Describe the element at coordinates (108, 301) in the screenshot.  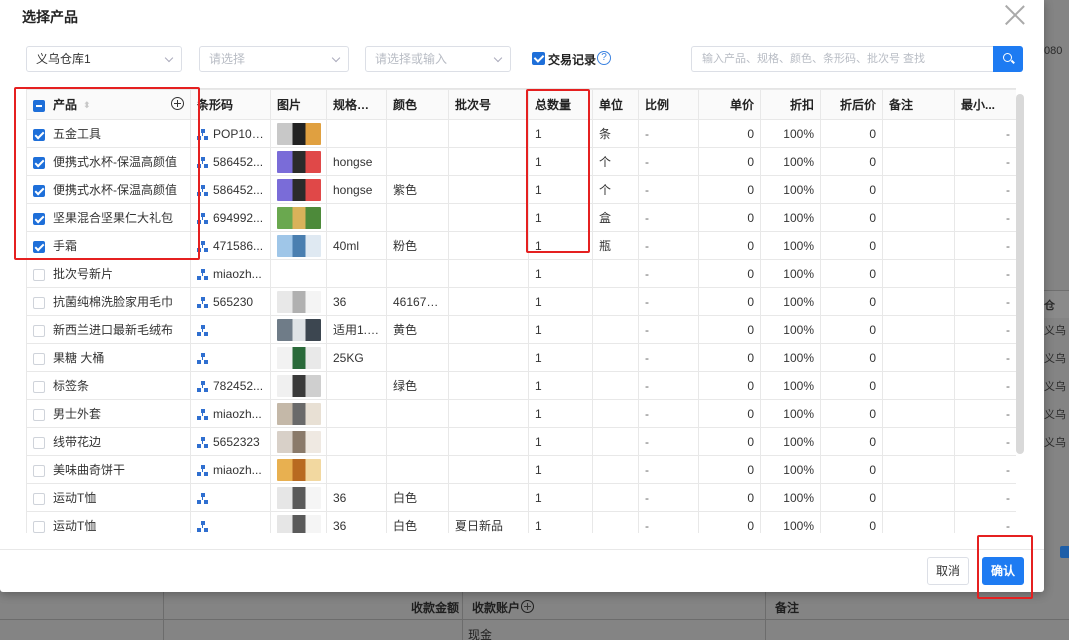
I see `cell-product: 抗菌纯棉洗脸家用毛巾` at that location.